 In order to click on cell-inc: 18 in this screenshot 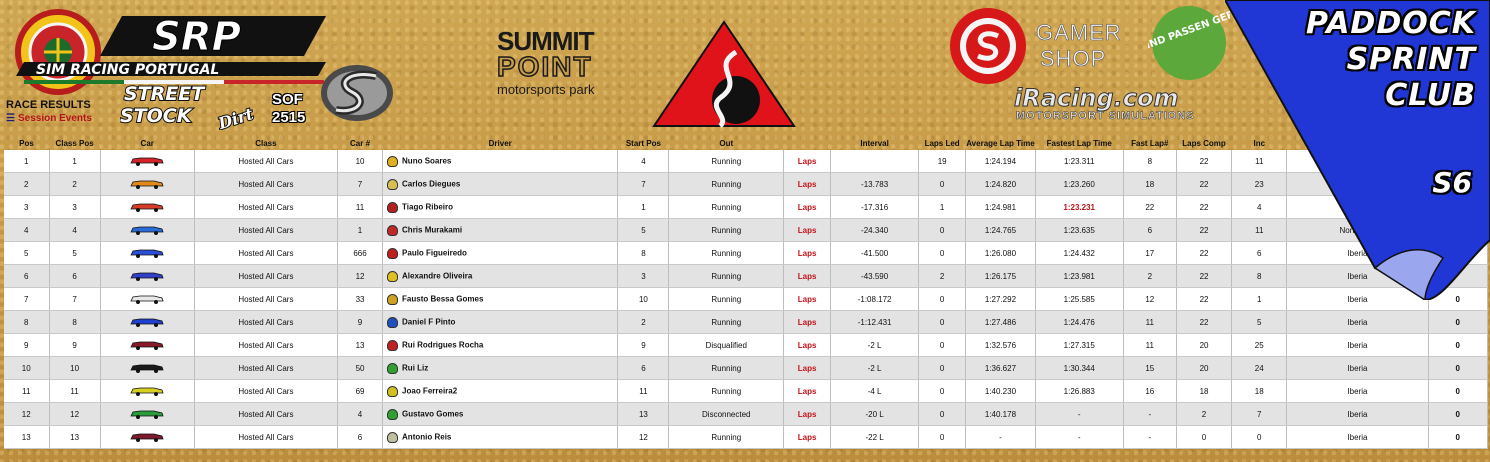, I will do `click(1259, 391)`.